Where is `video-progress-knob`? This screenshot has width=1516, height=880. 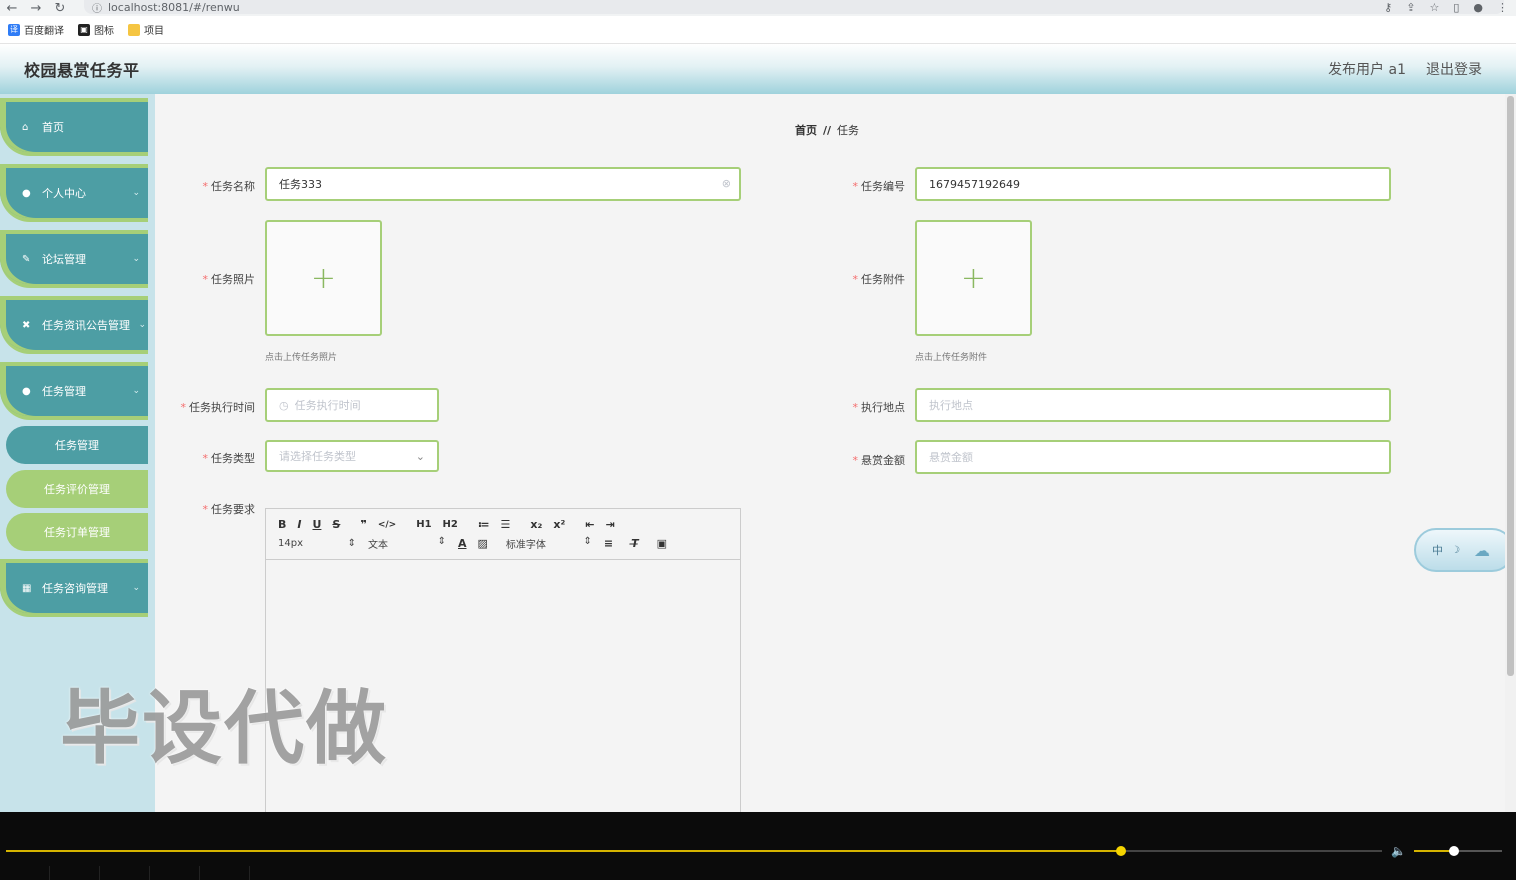
video-progress-knob is located at coordinates (1120, 851).